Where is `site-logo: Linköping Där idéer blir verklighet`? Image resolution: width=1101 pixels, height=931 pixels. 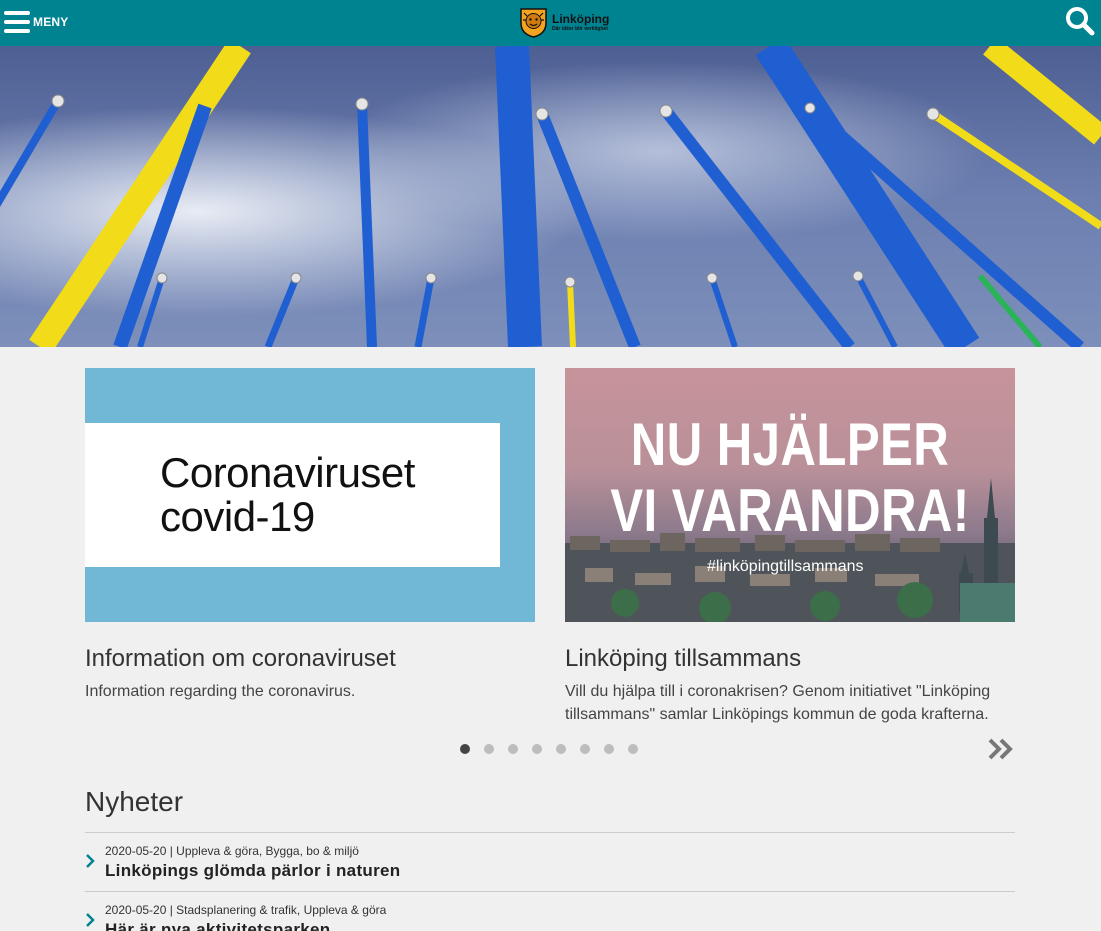 site-logo: Linköping Där idéer blir verklighet is located at coordinates (563, 22).